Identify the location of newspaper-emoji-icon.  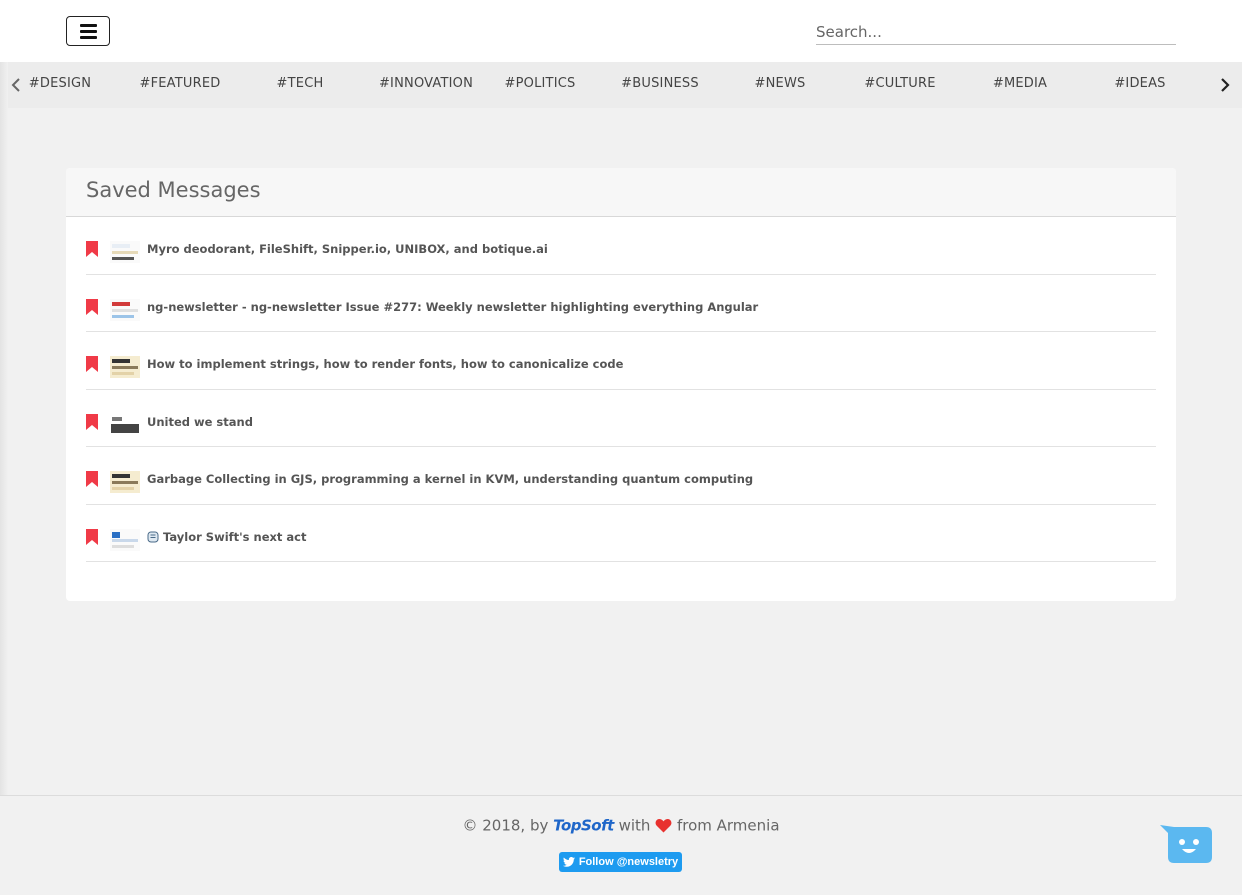
(153, 536).